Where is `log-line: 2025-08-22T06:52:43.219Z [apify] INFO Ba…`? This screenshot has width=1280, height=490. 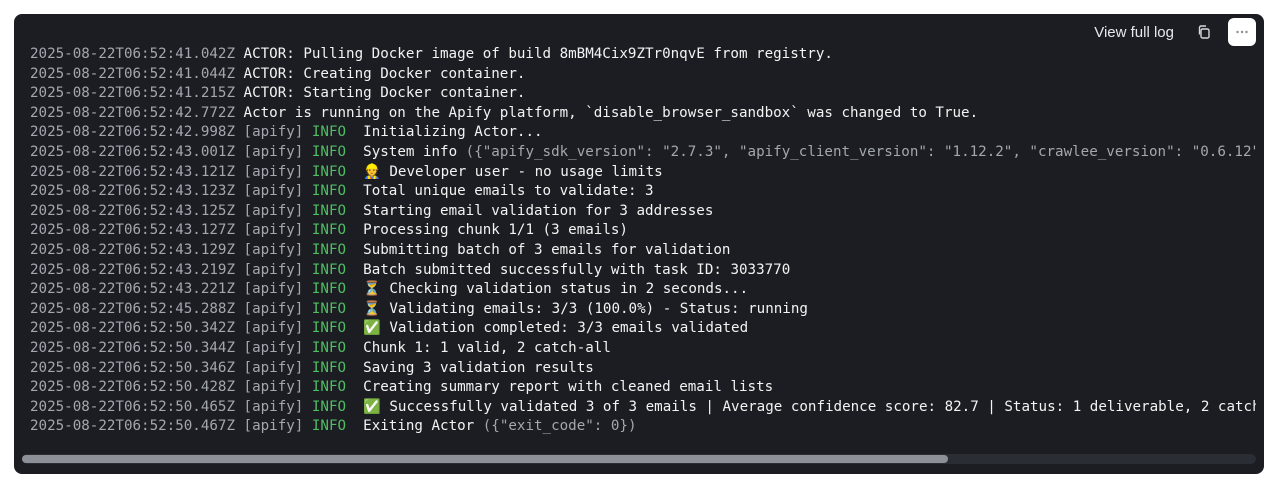
log-line: 2025-08-22T06:52:43.219Z [apify] INFO Ba… is located at coordinates (643, 271).